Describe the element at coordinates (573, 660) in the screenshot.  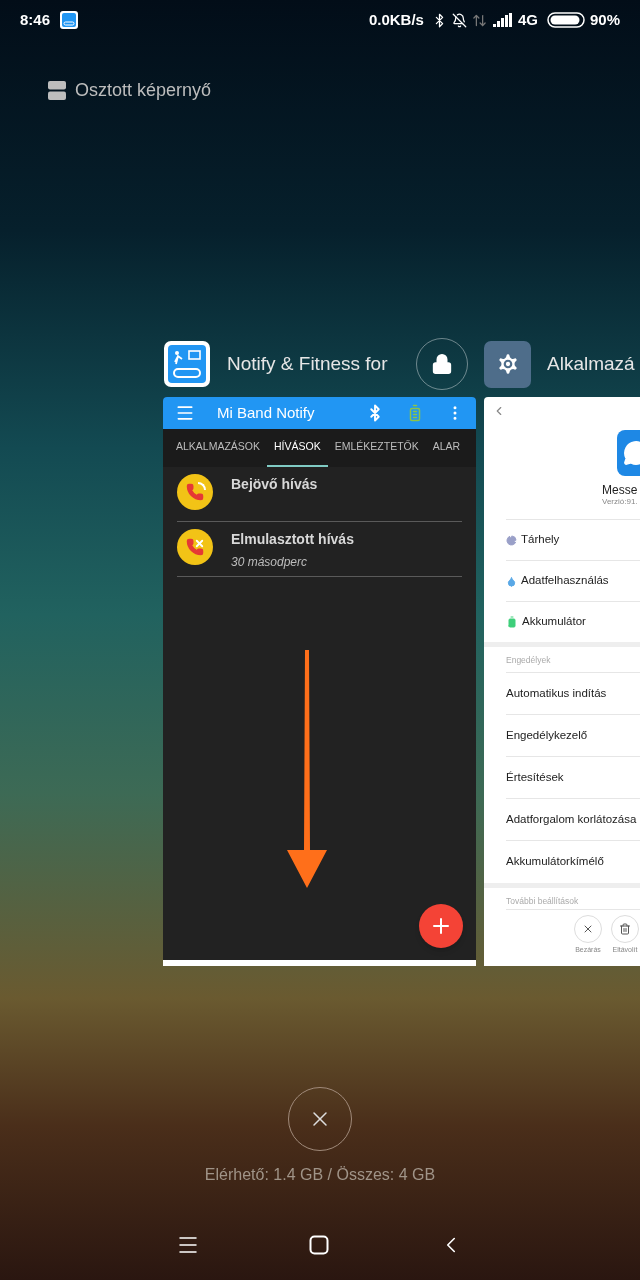
I see `section-header: Engedélyek` at that location.